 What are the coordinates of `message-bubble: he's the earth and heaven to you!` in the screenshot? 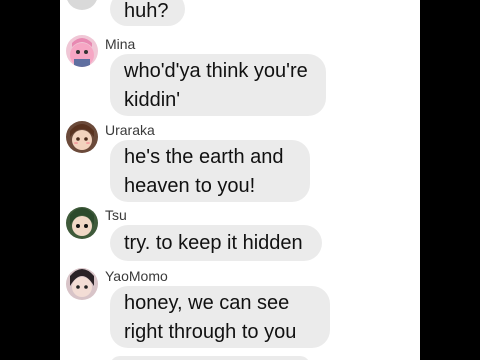 It's located at (210, 171).